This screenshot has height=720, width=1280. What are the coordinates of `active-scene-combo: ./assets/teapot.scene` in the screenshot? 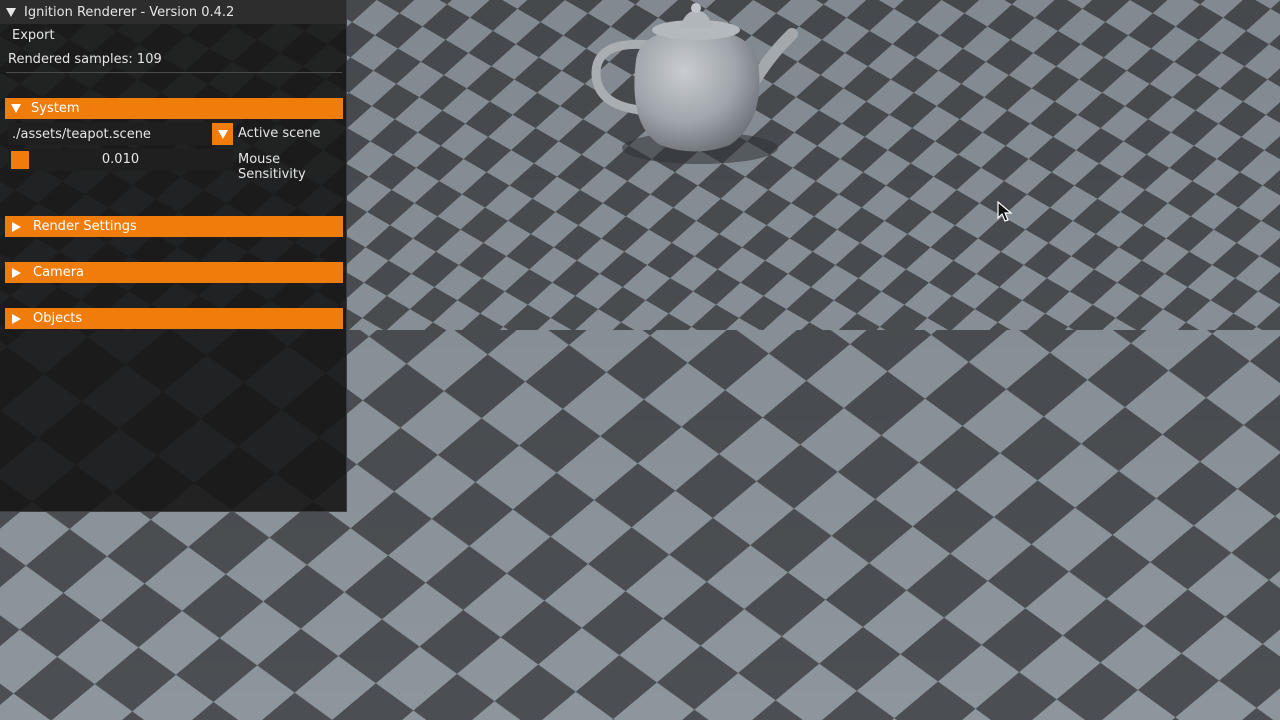 It's located at (120, 134).